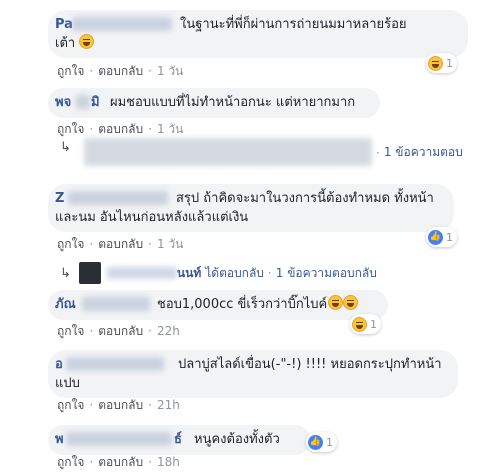 The image size is (490, 472). What do you see at coordinates (233, 102) in the screenshot?
I see `comment-text: ผมชอบแบบที่ไม่ทำหน้าอกนะ แต่หายากมาก` at bounding box center [233, 102].